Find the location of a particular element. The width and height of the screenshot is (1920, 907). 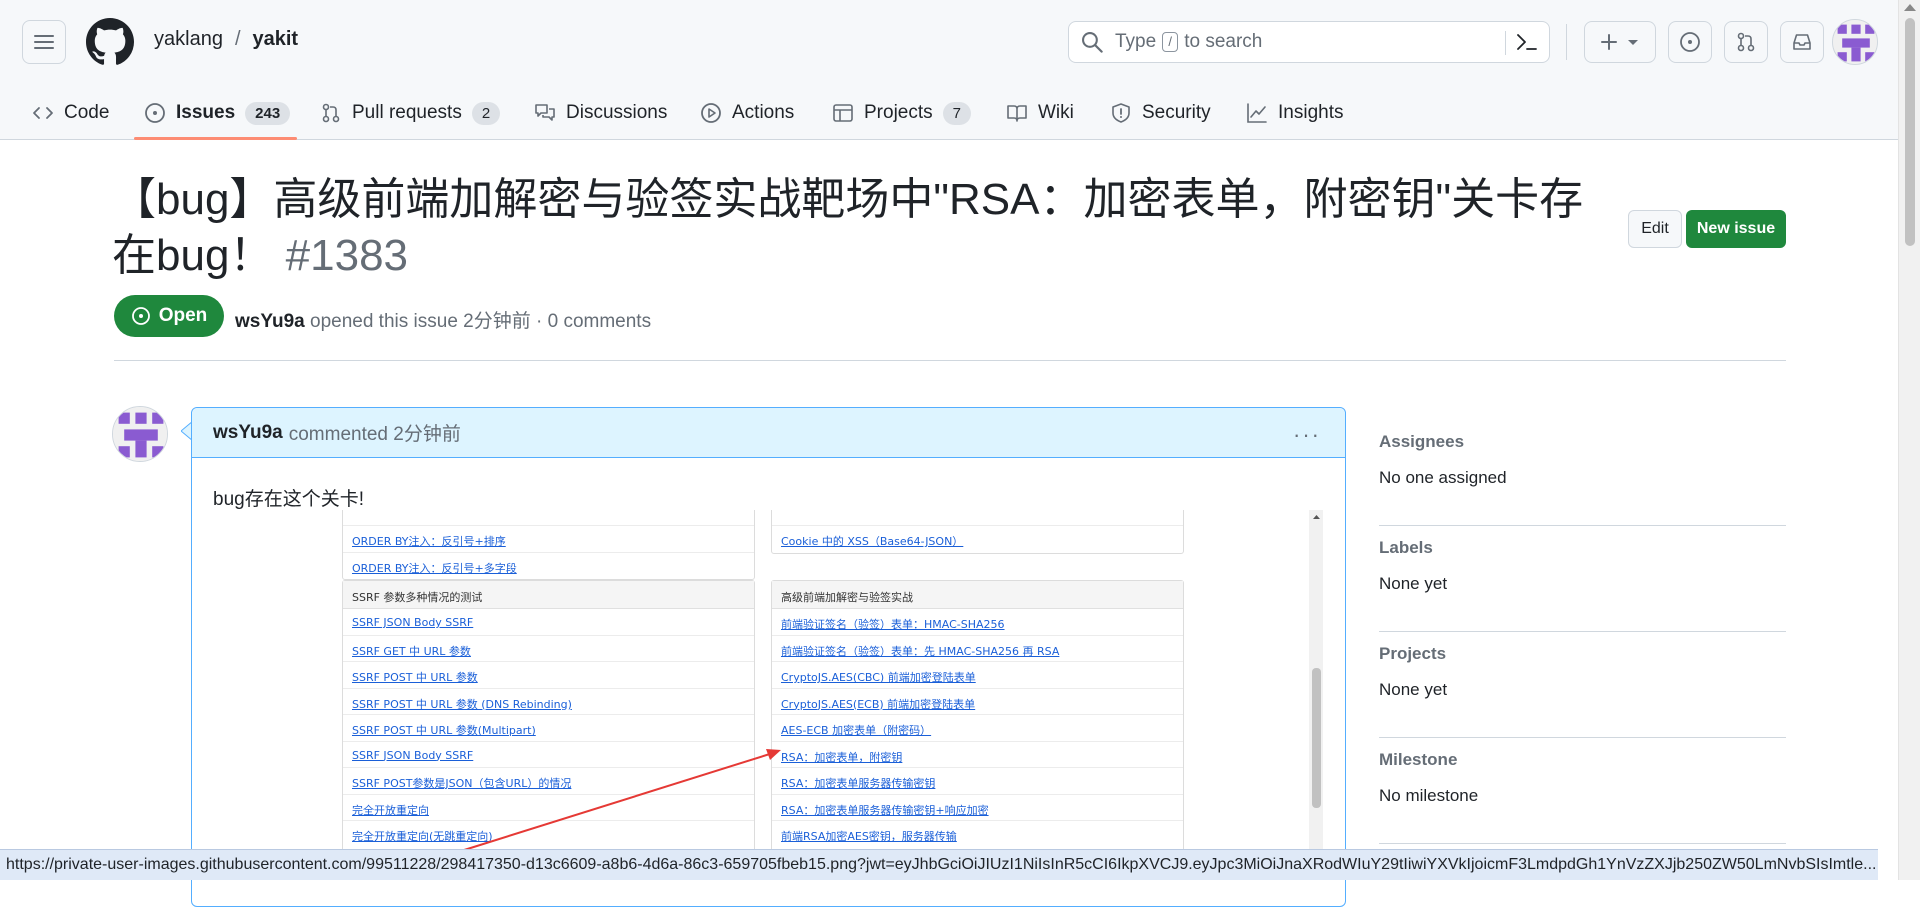

comment-body: bug存在这个关卡! is located at coordinates (288, 499).